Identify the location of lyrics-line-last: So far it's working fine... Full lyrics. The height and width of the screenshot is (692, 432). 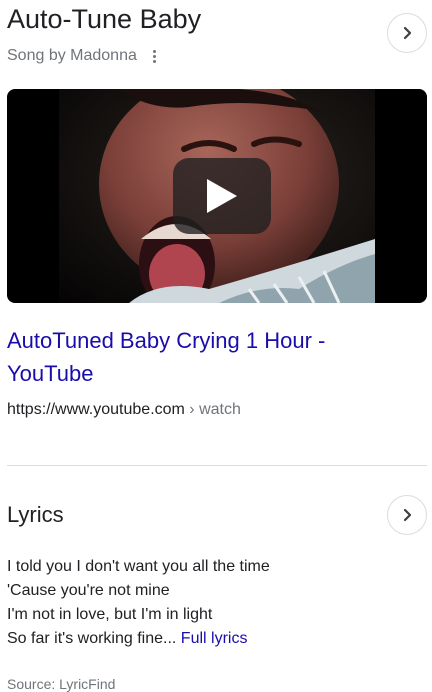
(138, 639).